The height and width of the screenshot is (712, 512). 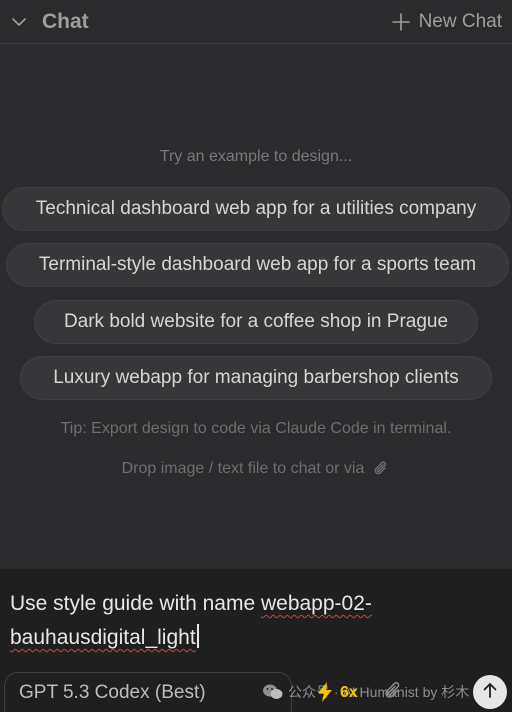 What do you see at coordinates (273, 692) in the screenshot?
I see `wechat-icon` at bounding box center [273, 692].